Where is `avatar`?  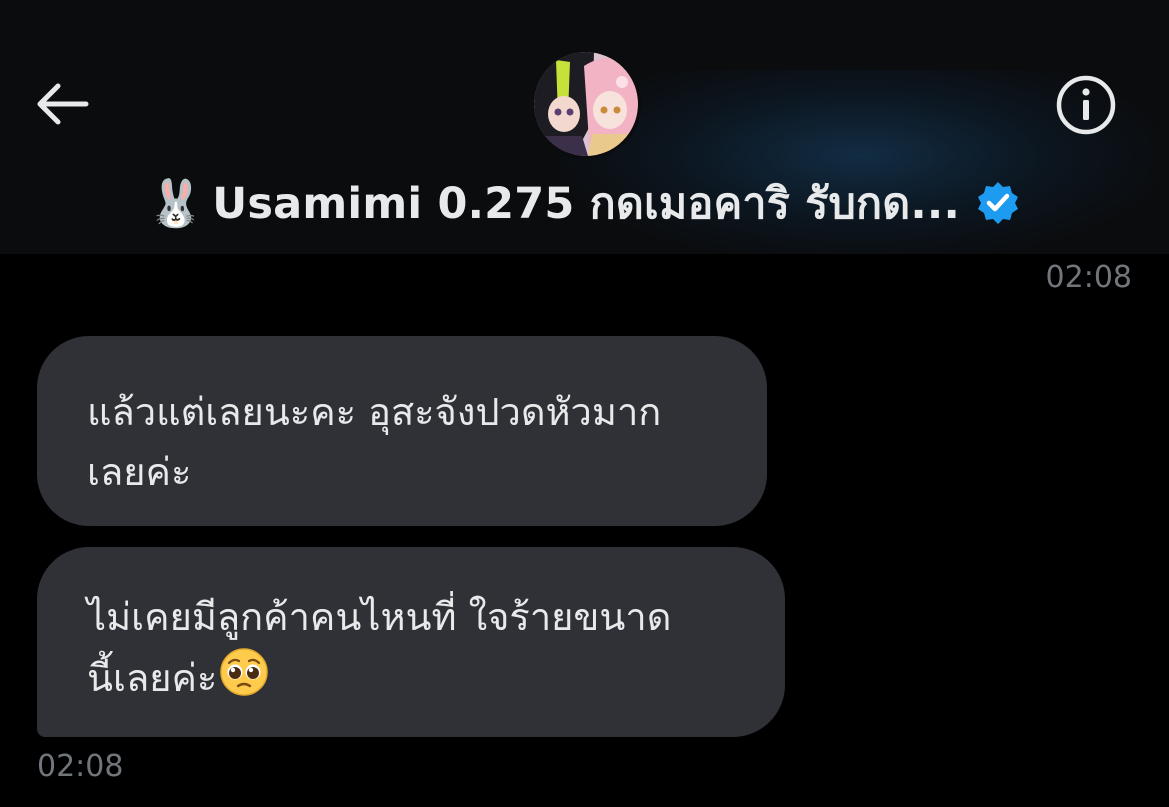
avatar is located at coordinates (586, 104).